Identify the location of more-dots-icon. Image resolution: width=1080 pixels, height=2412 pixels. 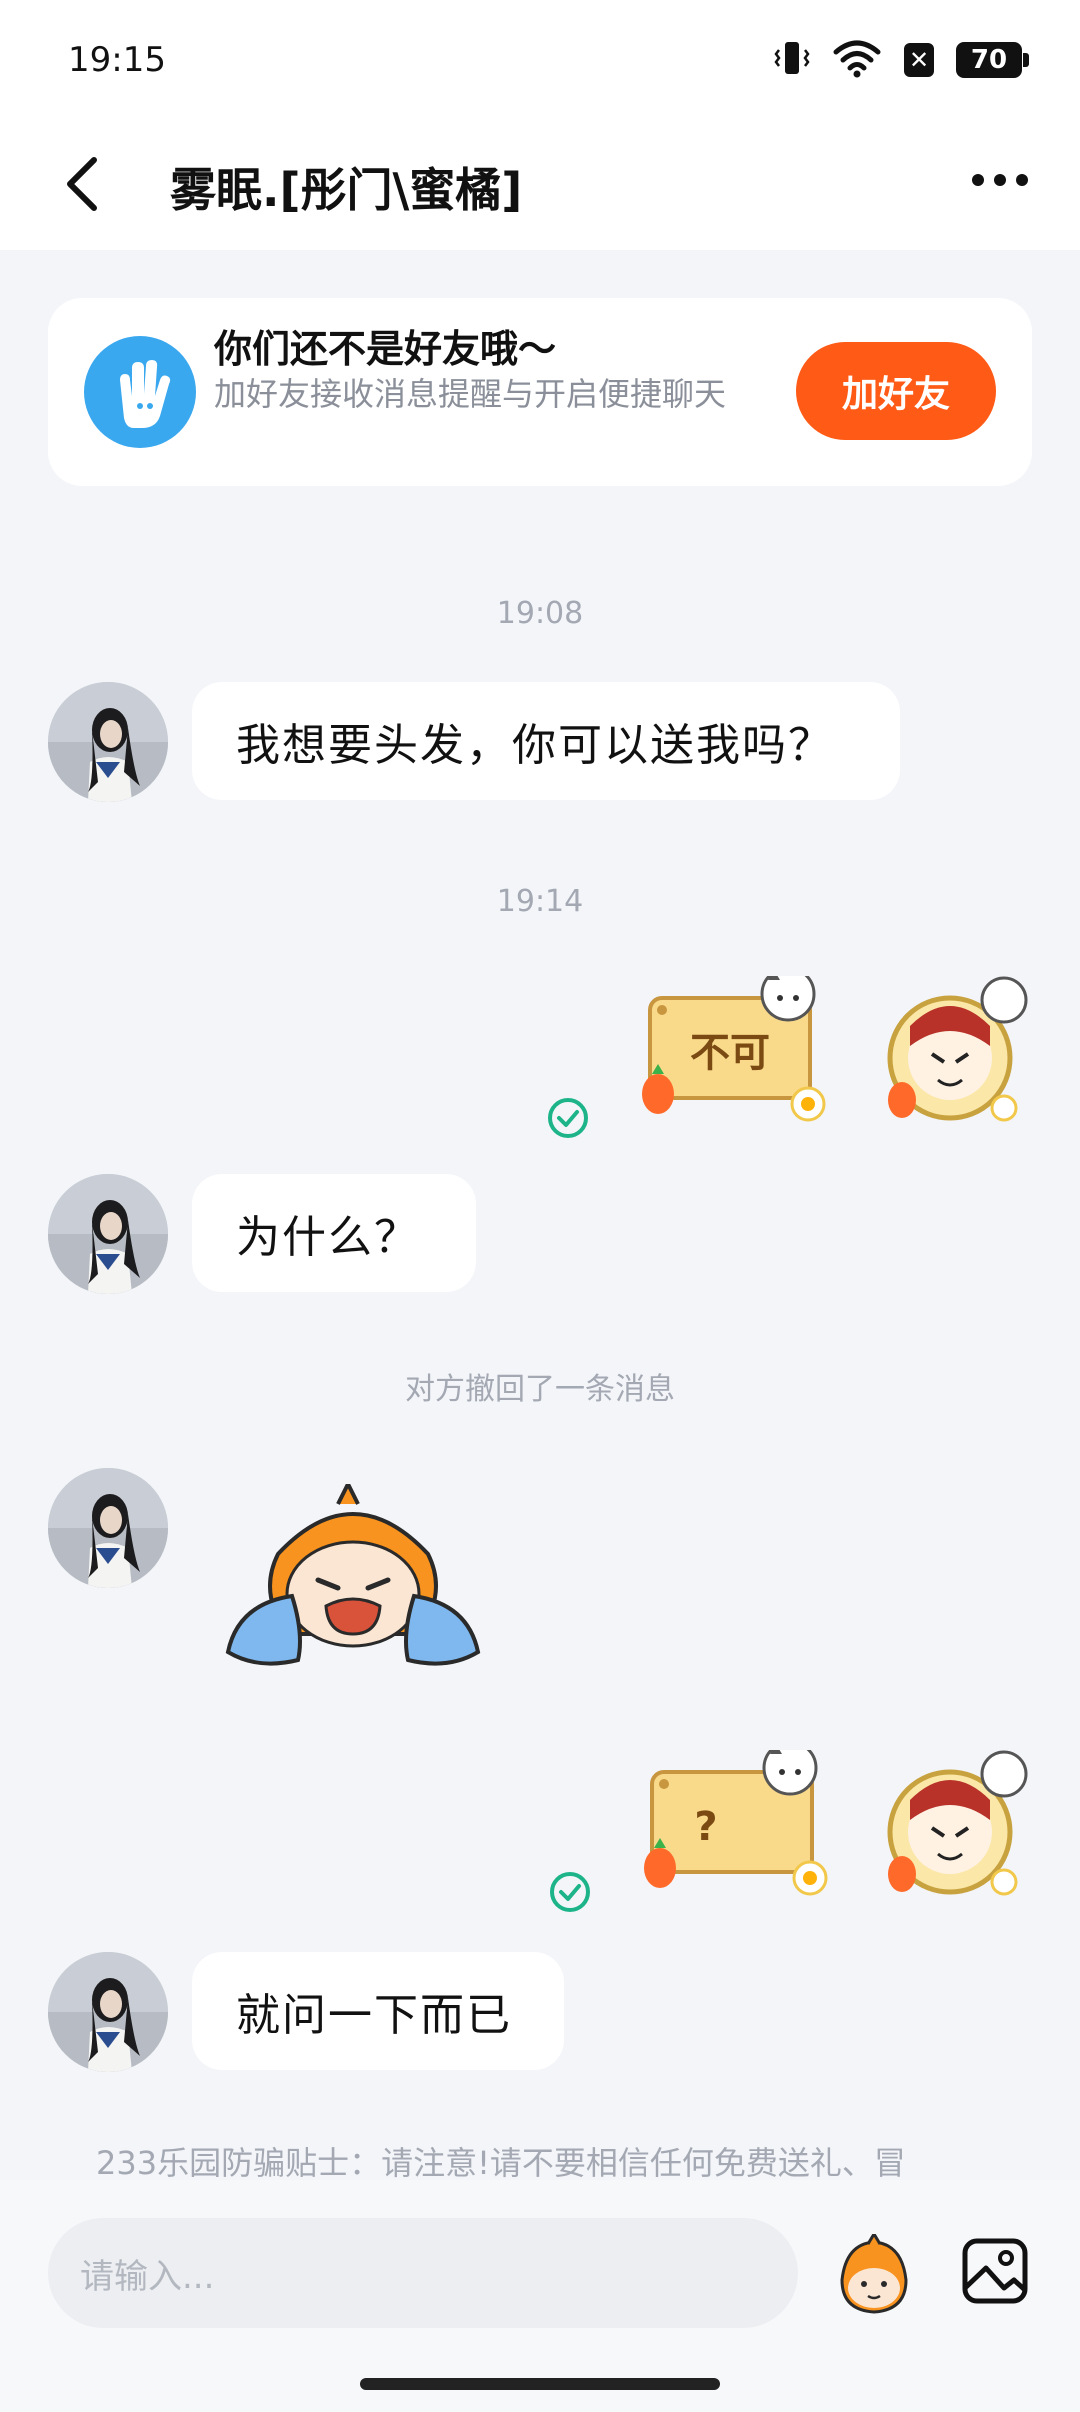
(1000, 180).